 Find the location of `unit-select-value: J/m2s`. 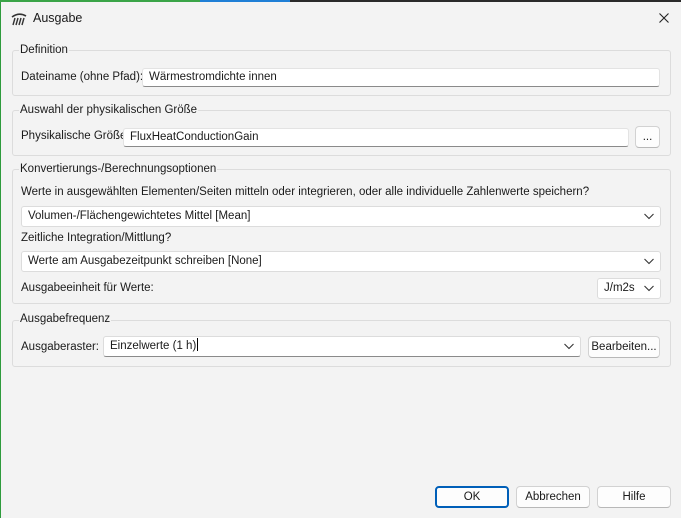

unit-select-value: J/m2s is located at coordinates (619, 288).